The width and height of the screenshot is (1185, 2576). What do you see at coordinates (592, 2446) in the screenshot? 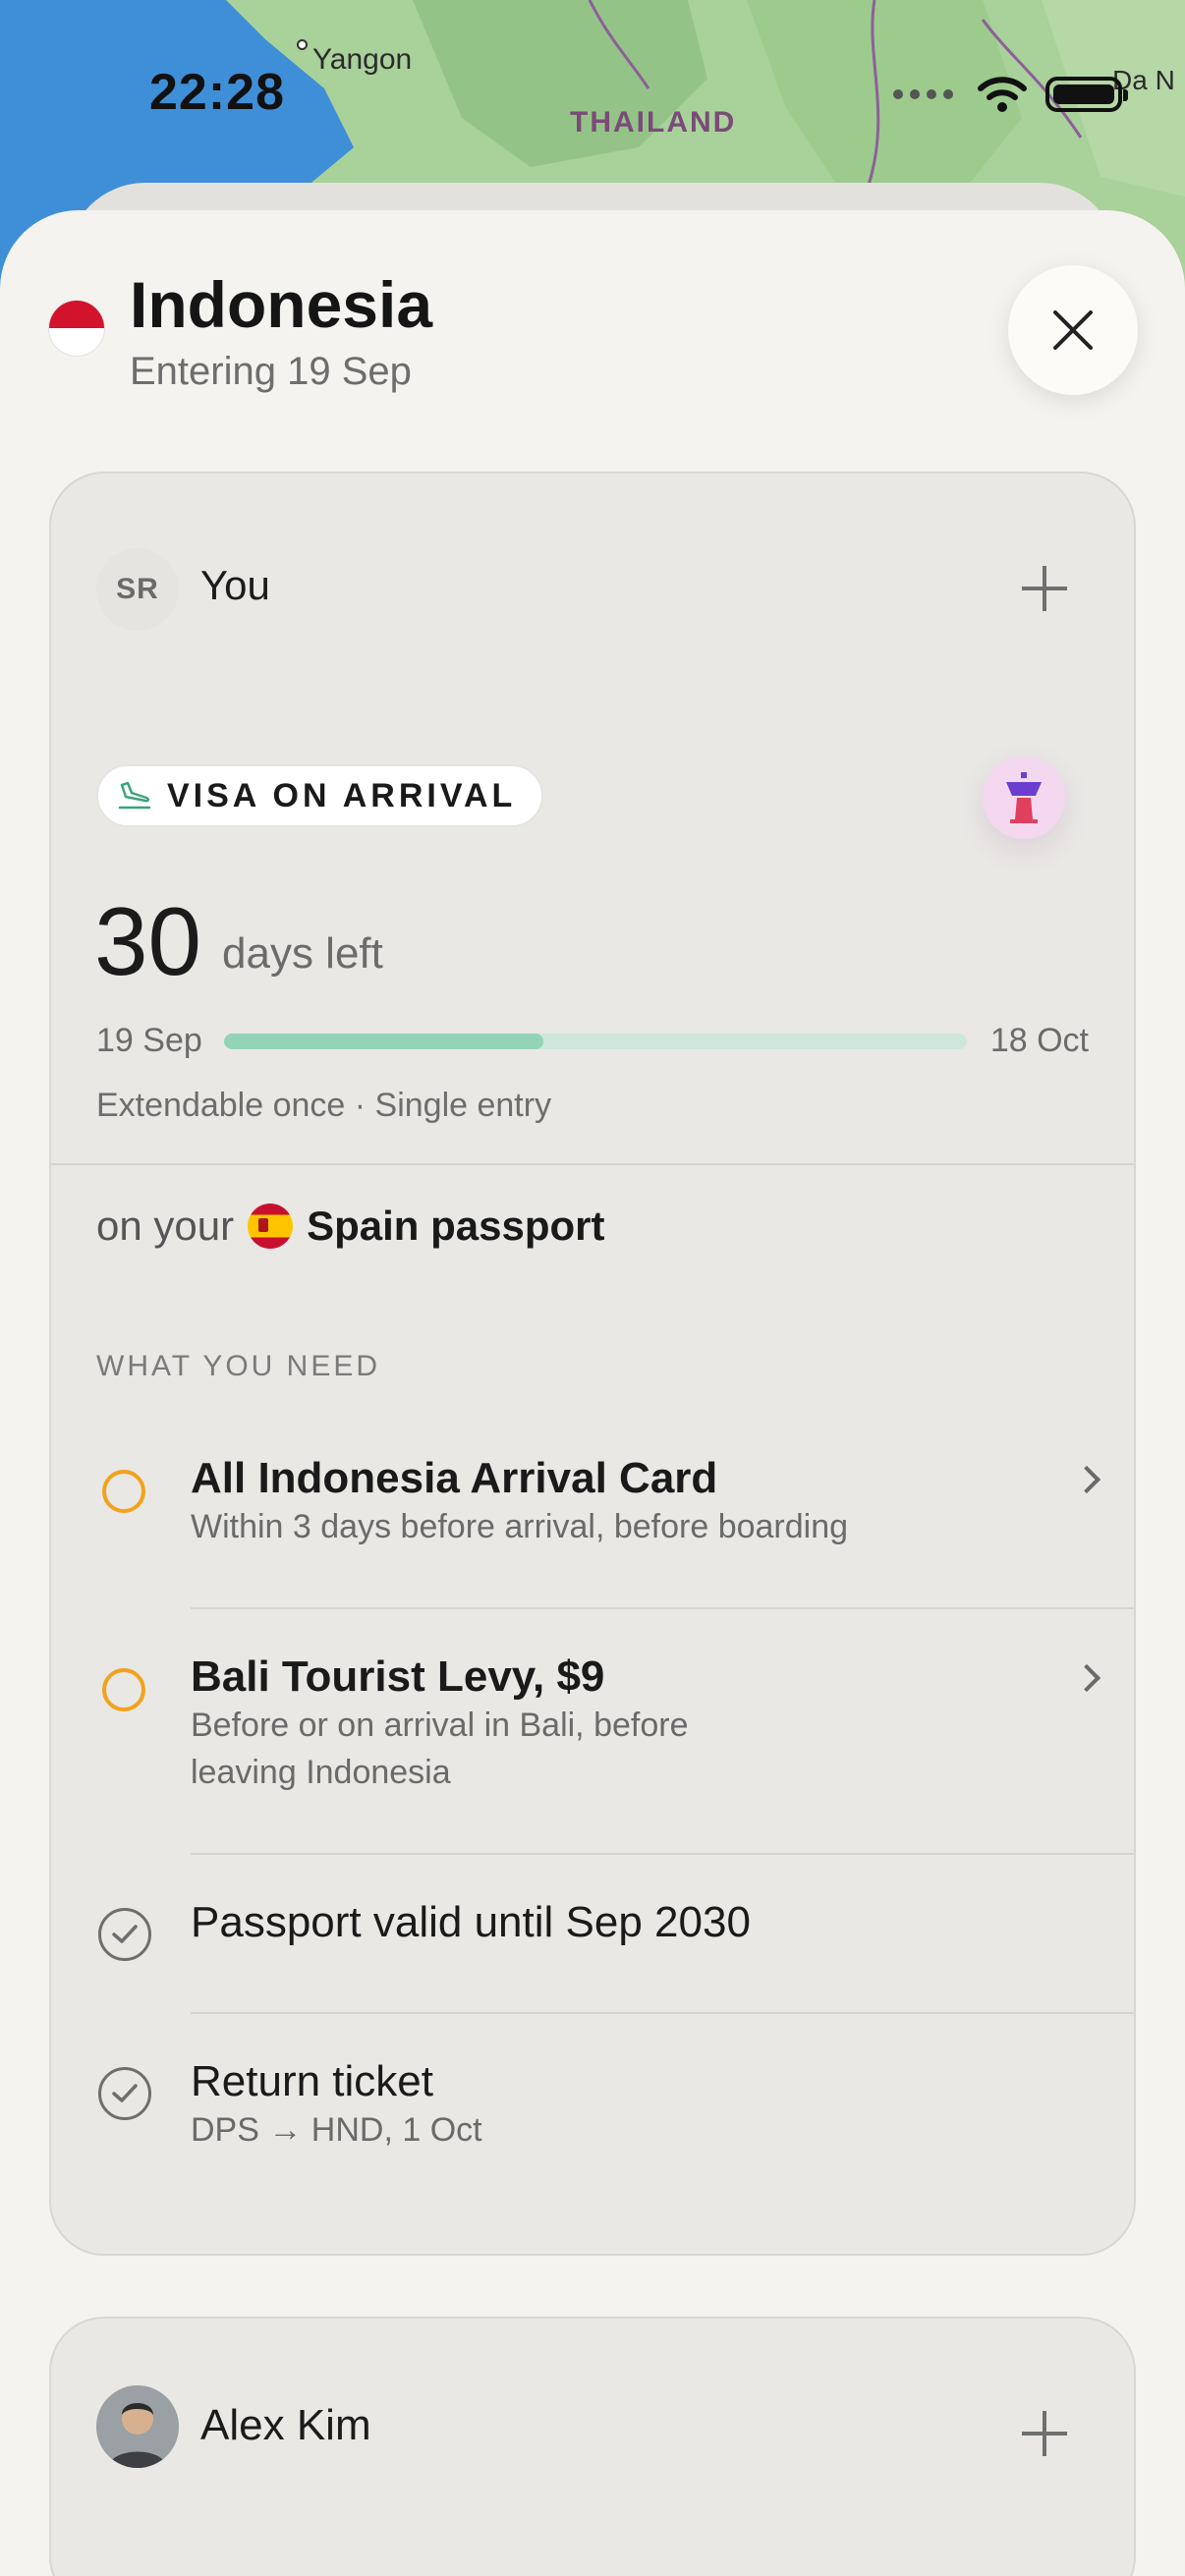
I see `traveler-card: Alex Kim` at bounding box center [592, 2446].